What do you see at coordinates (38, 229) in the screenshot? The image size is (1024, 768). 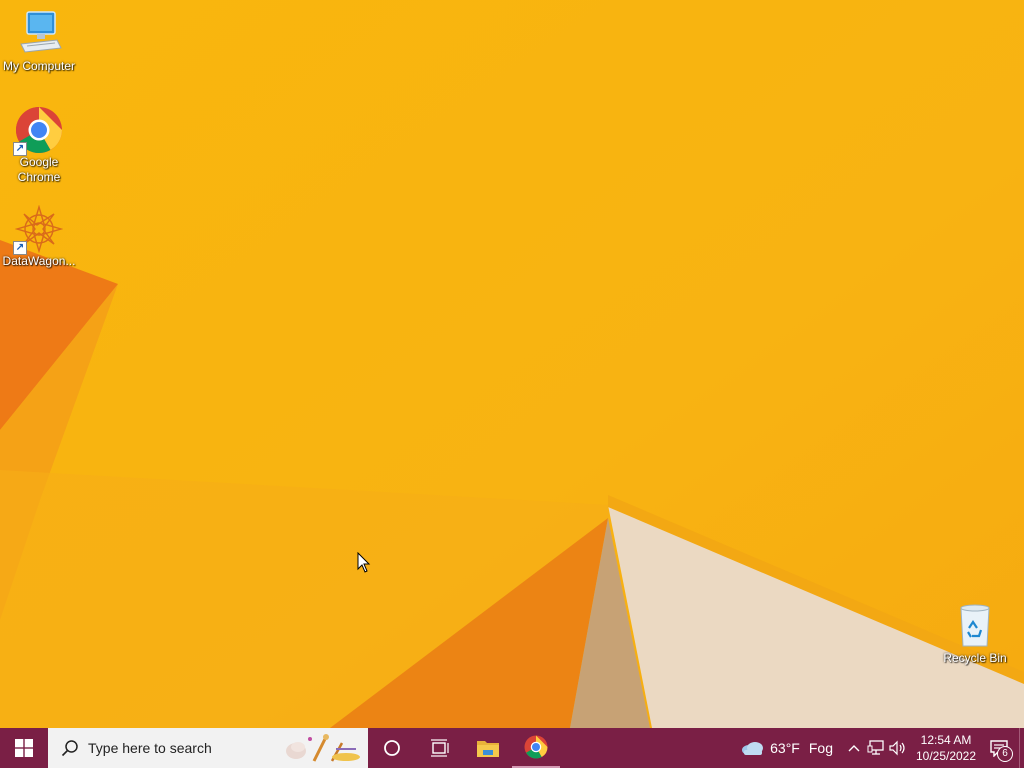 I see `datawagon-icon: ↗` at bounding box center [38, 229].